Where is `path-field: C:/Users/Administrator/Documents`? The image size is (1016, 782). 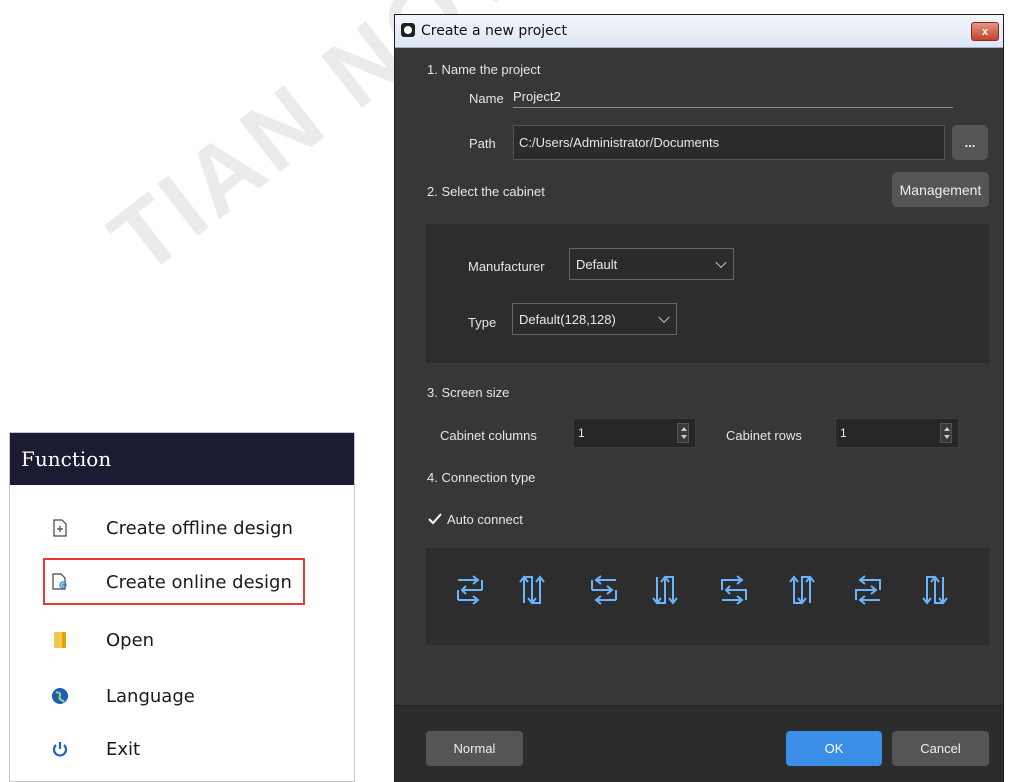
path-field: C:/Users/Administrator/Documents is located at coordinates (729, 142).